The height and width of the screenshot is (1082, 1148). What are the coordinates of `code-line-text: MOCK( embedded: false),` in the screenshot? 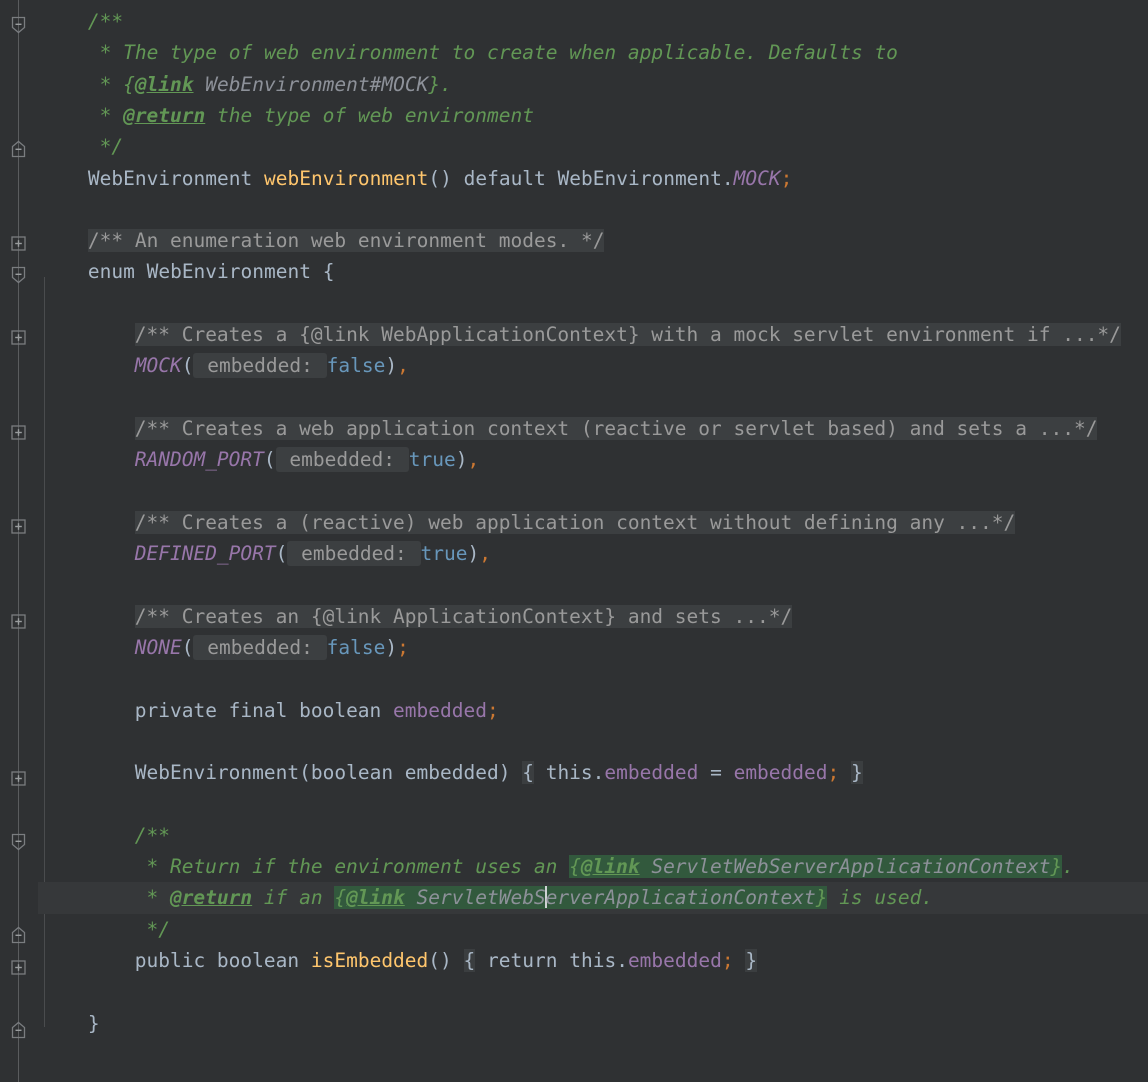 It's located at (271, 366).